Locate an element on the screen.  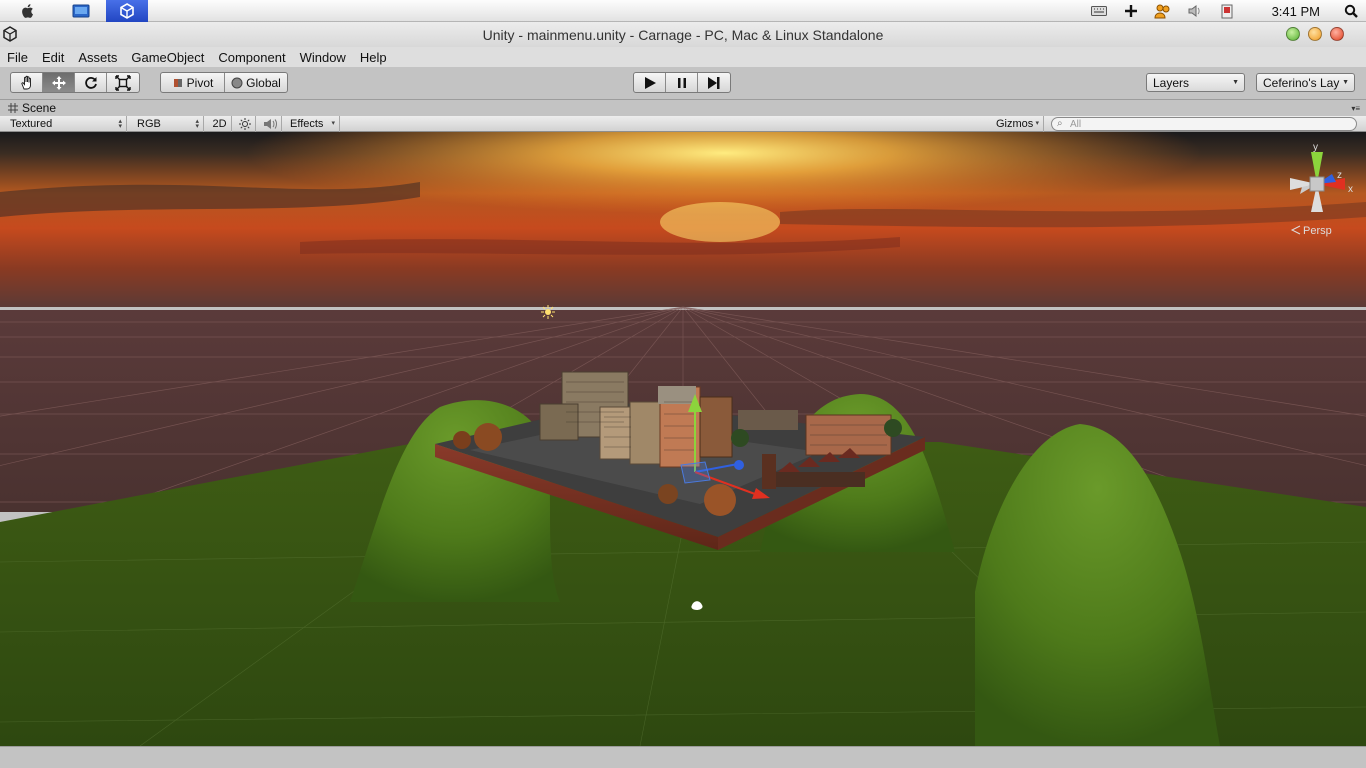
minimize-button is located at coordinates (1315, 34).